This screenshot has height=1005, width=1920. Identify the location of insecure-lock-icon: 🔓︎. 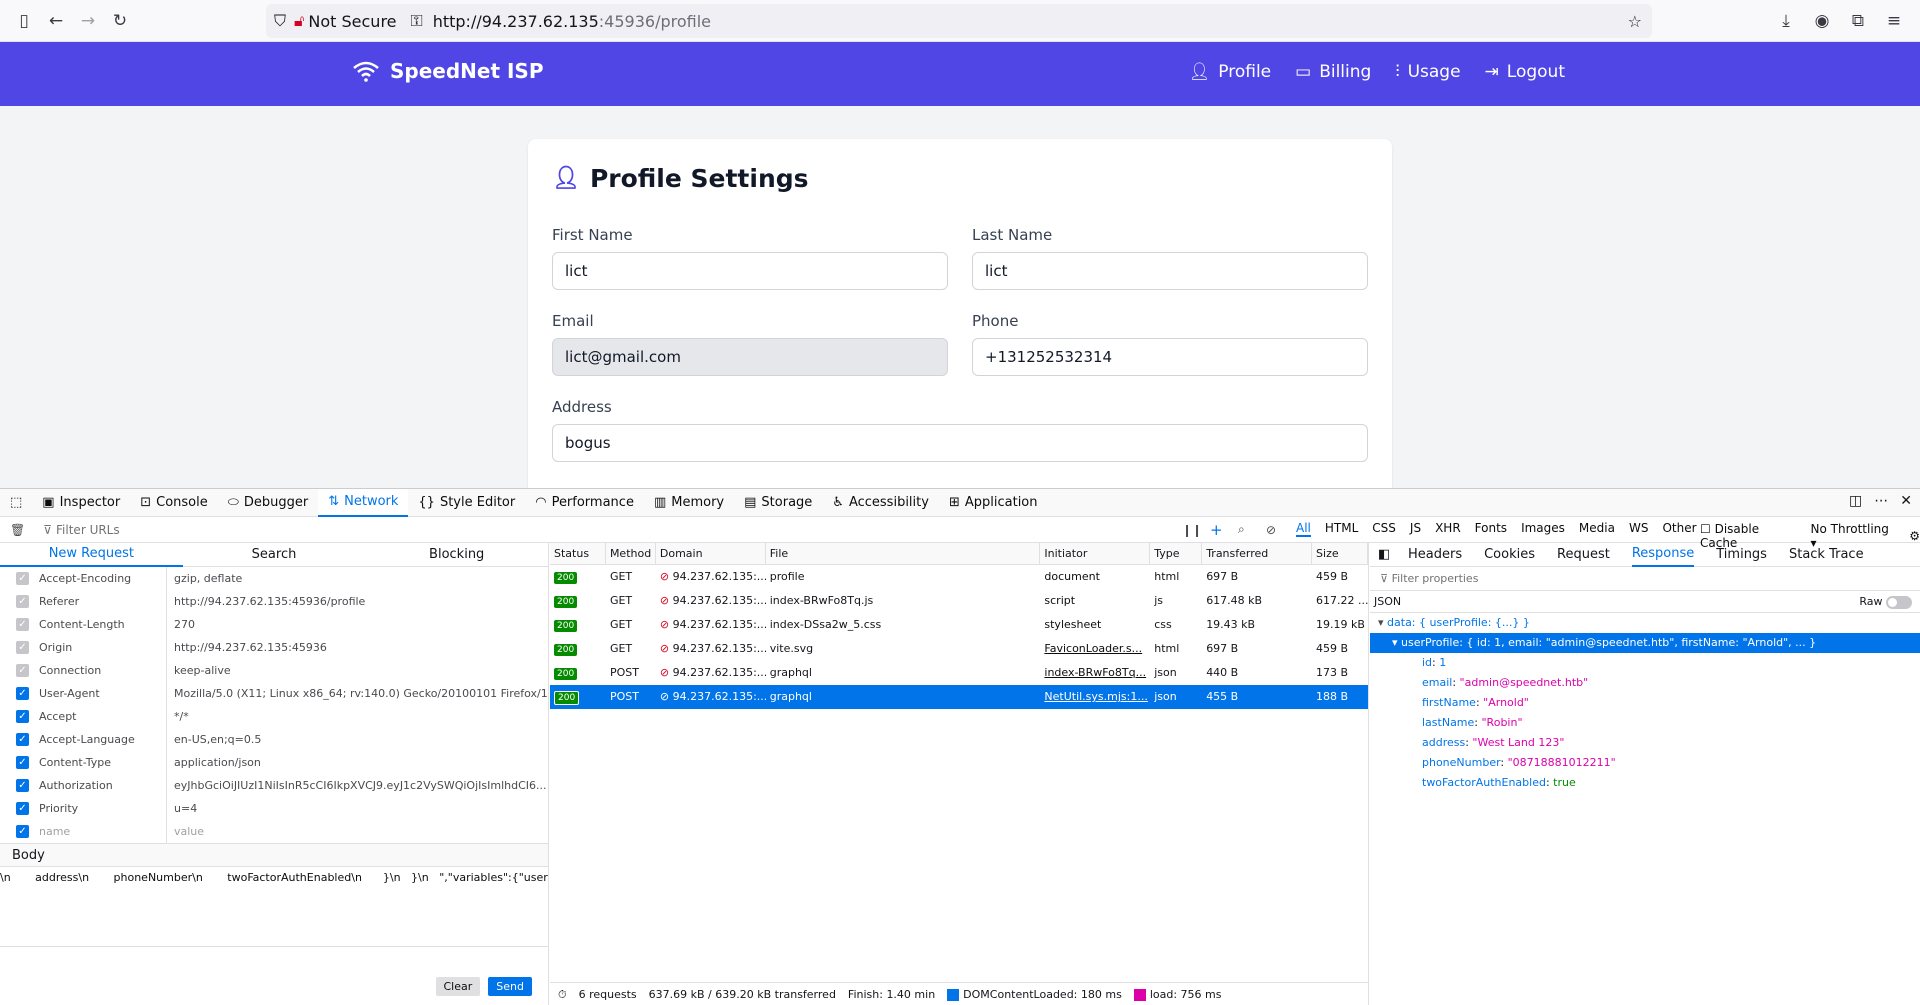
(299, 21).